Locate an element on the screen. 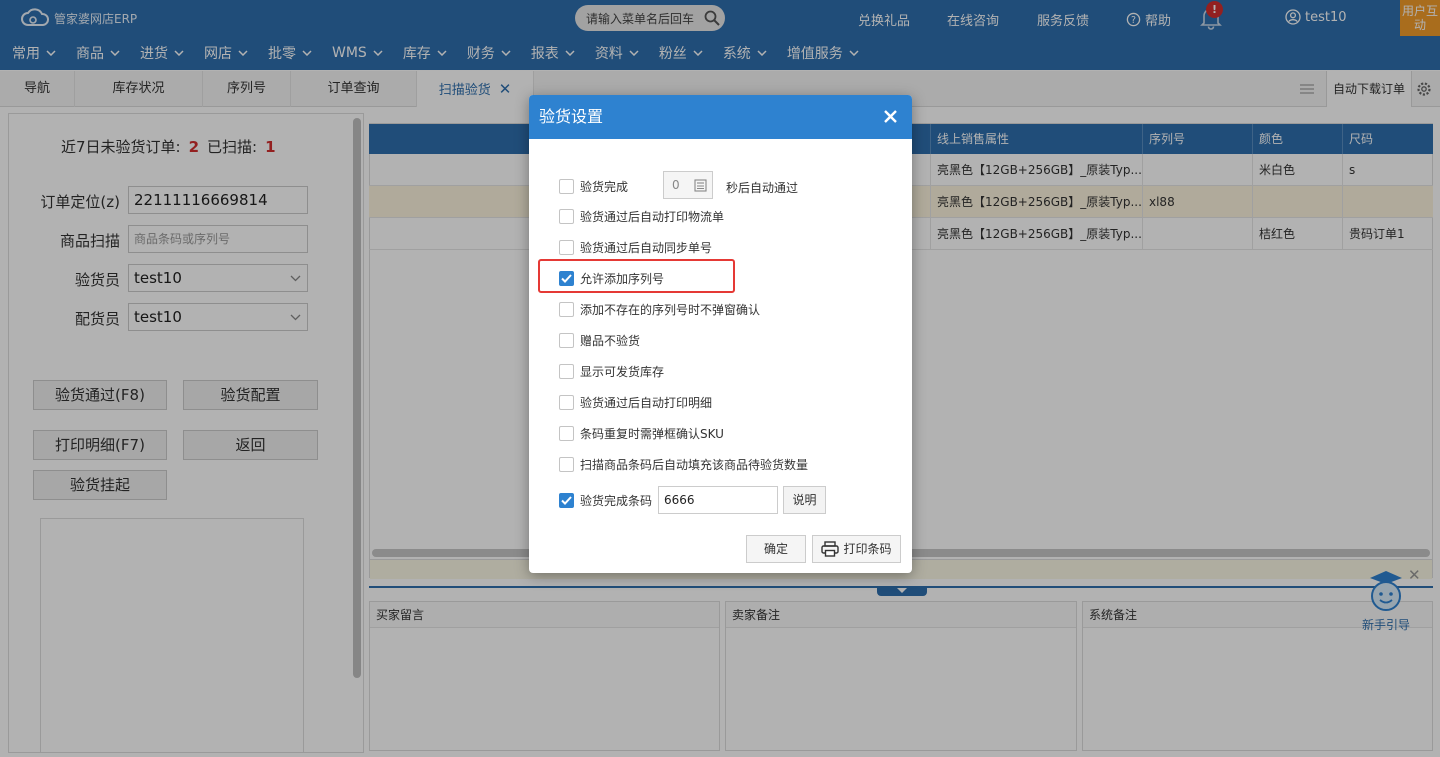 The width and height of the screenshot is (1440, 757). option-label: 验货通过后自动同步单号 is located at coordinates (646, 247).